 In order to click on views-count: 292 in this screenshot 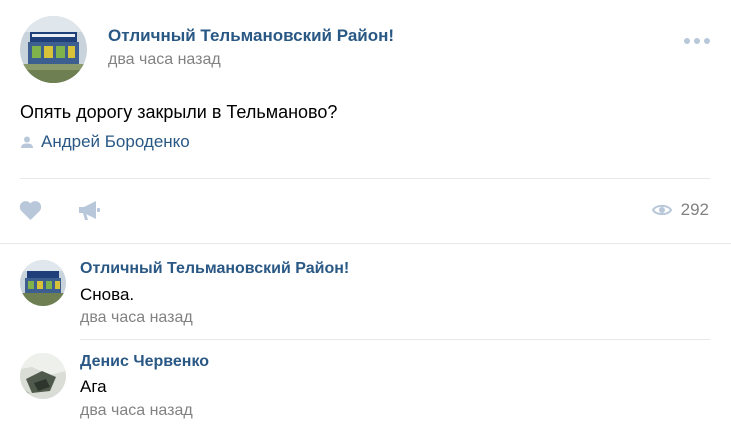, I will do `click(694, 209)`.